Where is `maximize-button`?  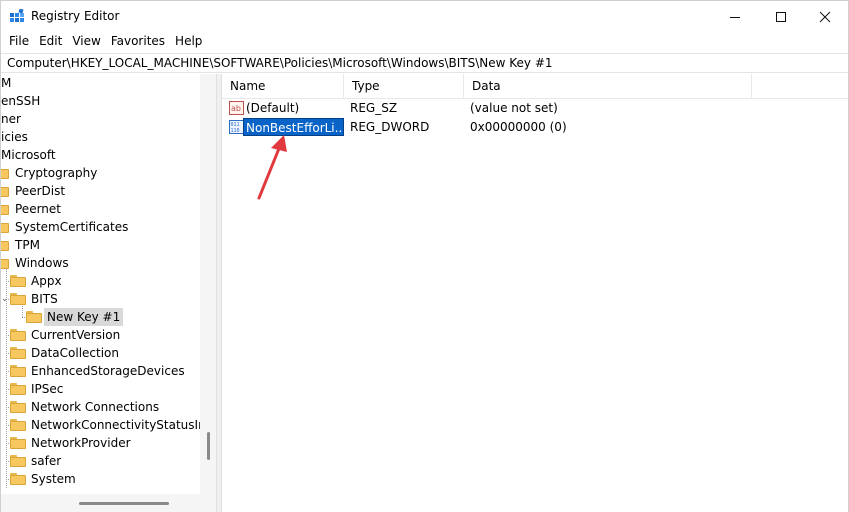
maximize-button is located at coordinates (781, 16).